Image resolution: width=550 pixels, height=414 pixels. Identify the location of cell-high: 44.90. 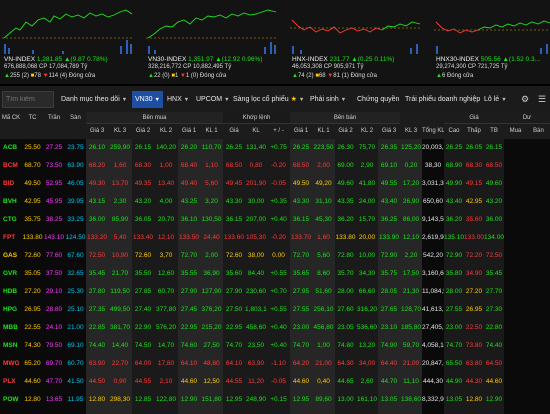
(454, 382).